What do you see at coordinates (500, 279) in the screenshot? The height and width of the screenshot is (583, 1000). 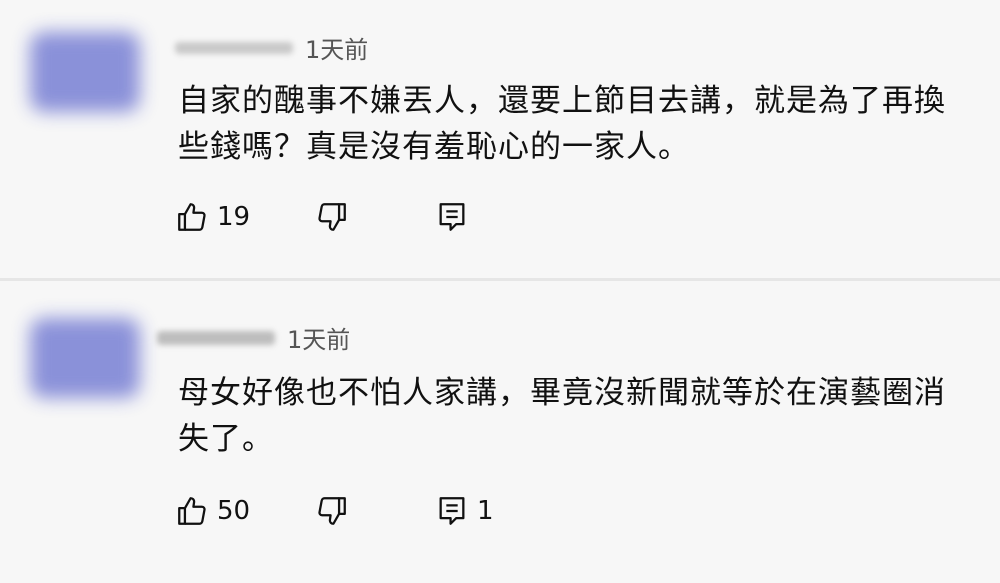 I see `comment-divider` at bounding box center [500, 279].